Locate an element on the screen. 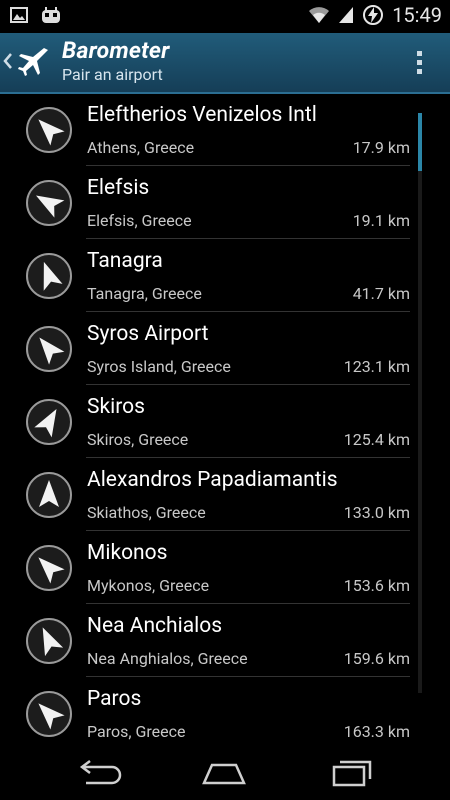 The image size is (450, 800). airport-row: Skiros Skiros, Greece 125.4 km is located at coordinates (225, 421).